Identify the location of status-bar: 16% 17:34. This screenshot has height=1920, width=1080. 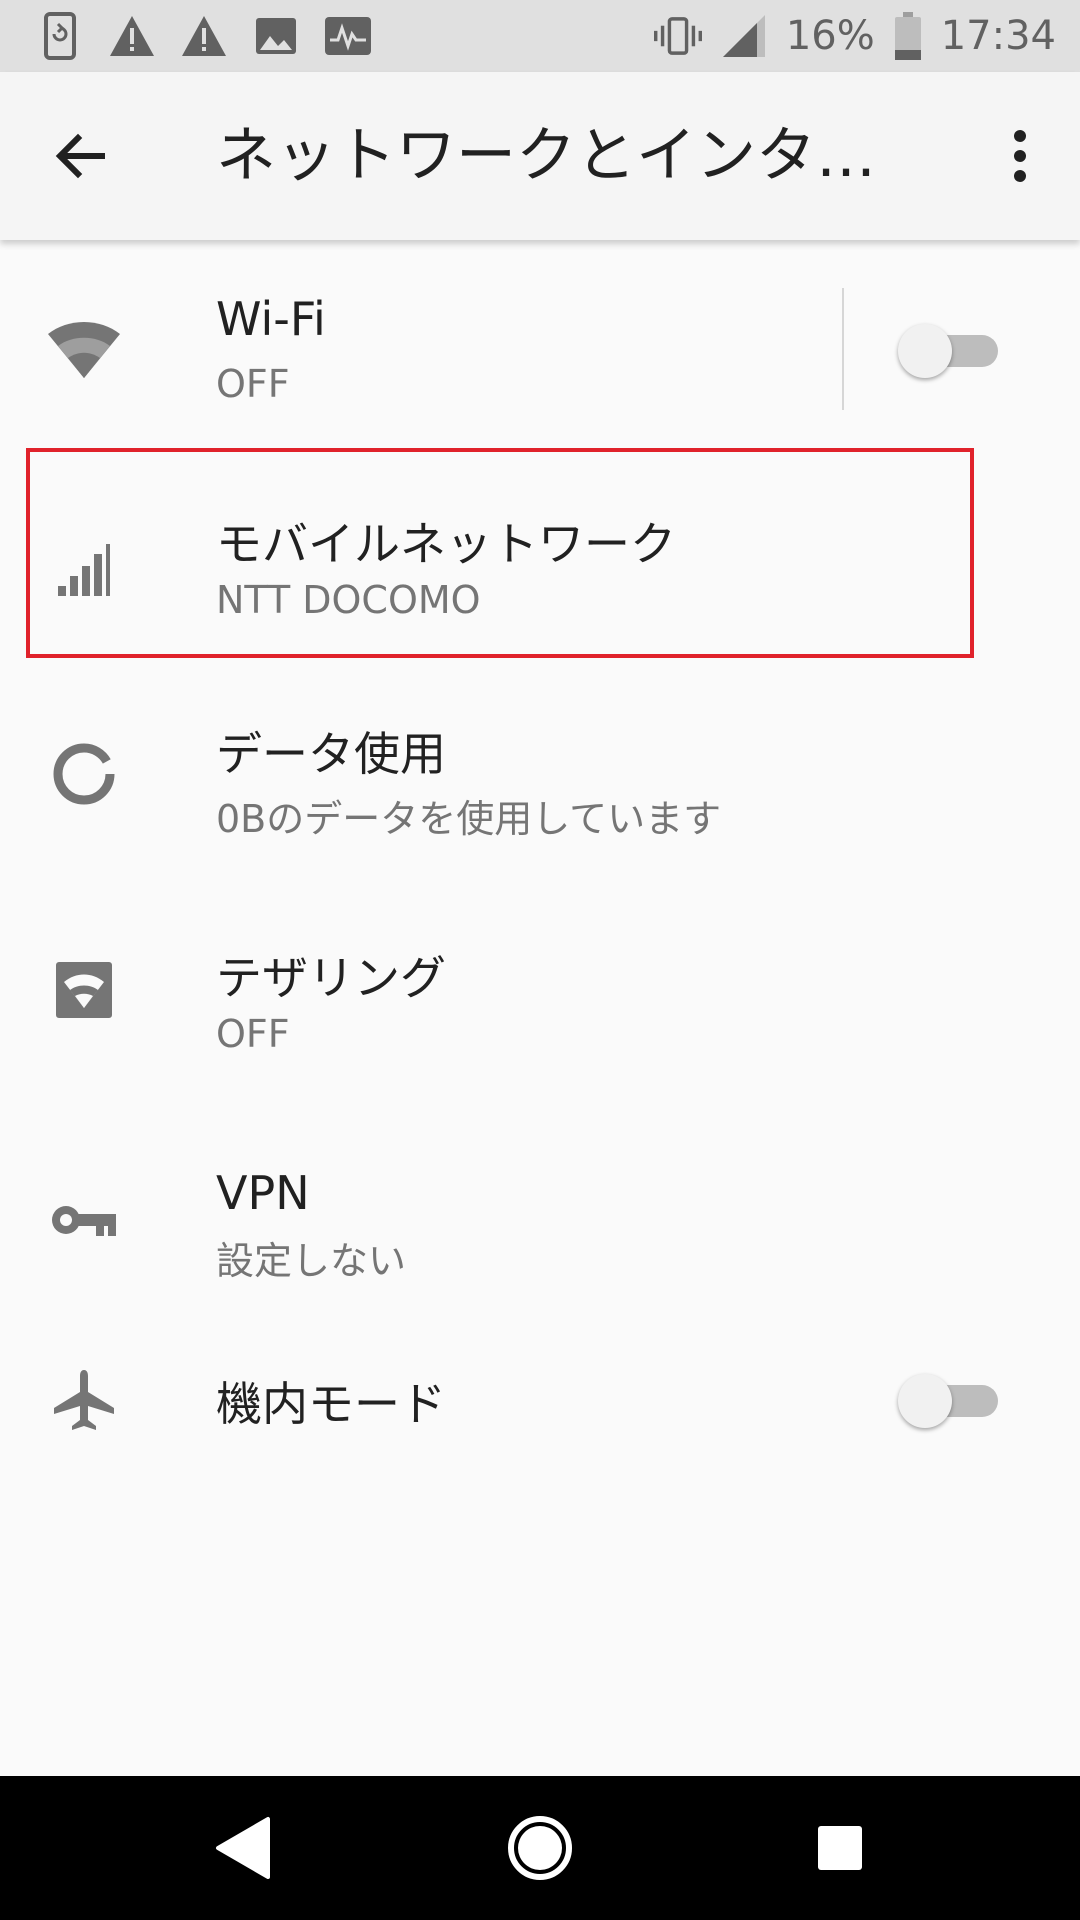
(540, 36).